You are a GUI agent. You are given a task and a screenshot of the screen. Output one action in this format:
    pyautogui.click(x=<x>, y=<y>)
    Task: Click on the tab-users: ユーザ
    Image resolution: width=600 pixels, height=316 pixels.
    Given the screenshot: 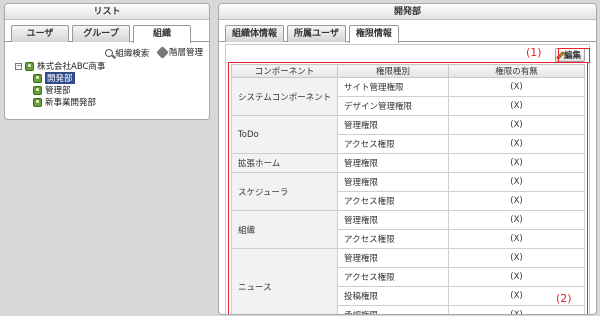 What is the action you would take?
    pyautogui.click(x=40, y=33)
    